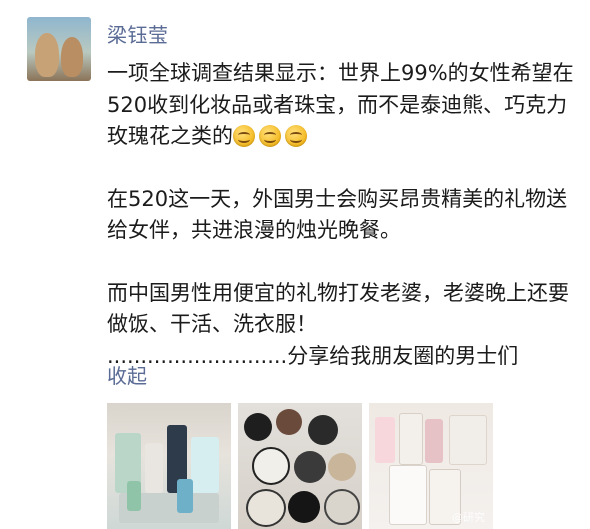 This screenshot has width=590, height=529. Describe the element at coordinates (338, 308) in the screenshot. I see `paragraph: 而中国男性用便宜的礼物打发老婆，老婆晚上还要做饭、干活、洗衣服！` at that location.